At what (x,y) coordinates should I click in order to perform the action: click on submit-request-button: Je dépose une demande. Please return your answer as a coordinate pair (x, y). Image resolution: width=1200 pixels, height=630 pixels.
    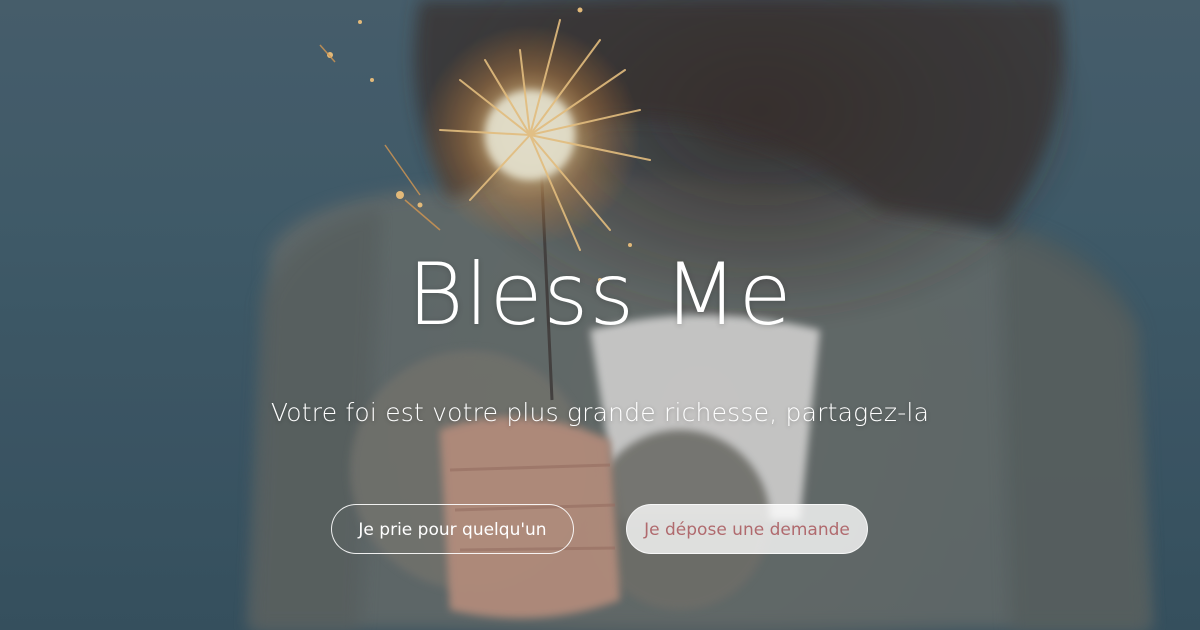
    Looking at the image, I should click on (747, 529).